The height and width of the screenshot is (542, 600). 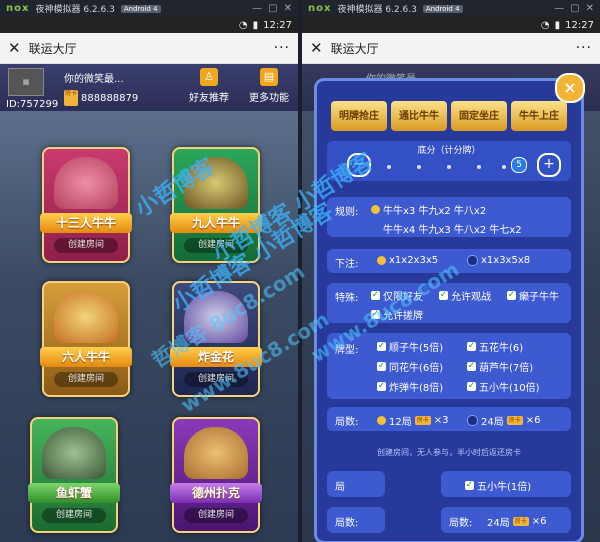 What do you see at coordinates (428, 209) in the screenshot?
I see `rule-option-1: 牛牛x3 牛九x2 牛八x2` at bounding box center [428, 209].